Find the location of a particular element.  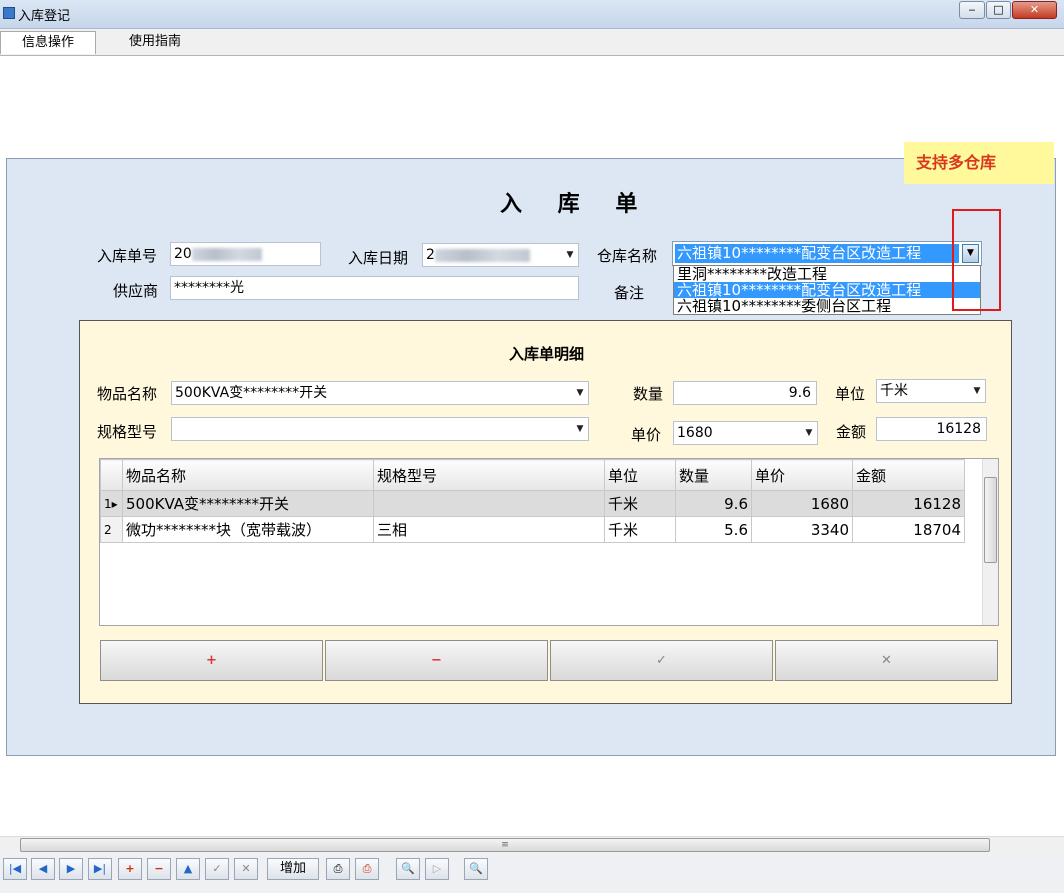

cell-name: 500KVA变********开关 is located at coordinates (248, 503).